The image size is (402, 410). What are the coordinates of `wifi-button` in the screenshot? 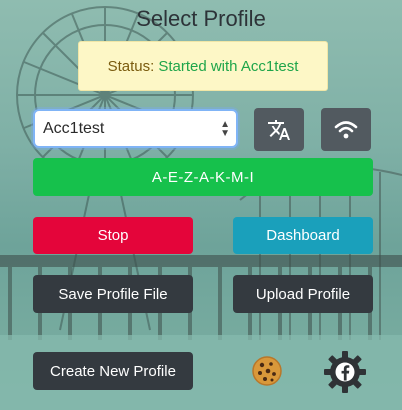 It's located at (346, 129).